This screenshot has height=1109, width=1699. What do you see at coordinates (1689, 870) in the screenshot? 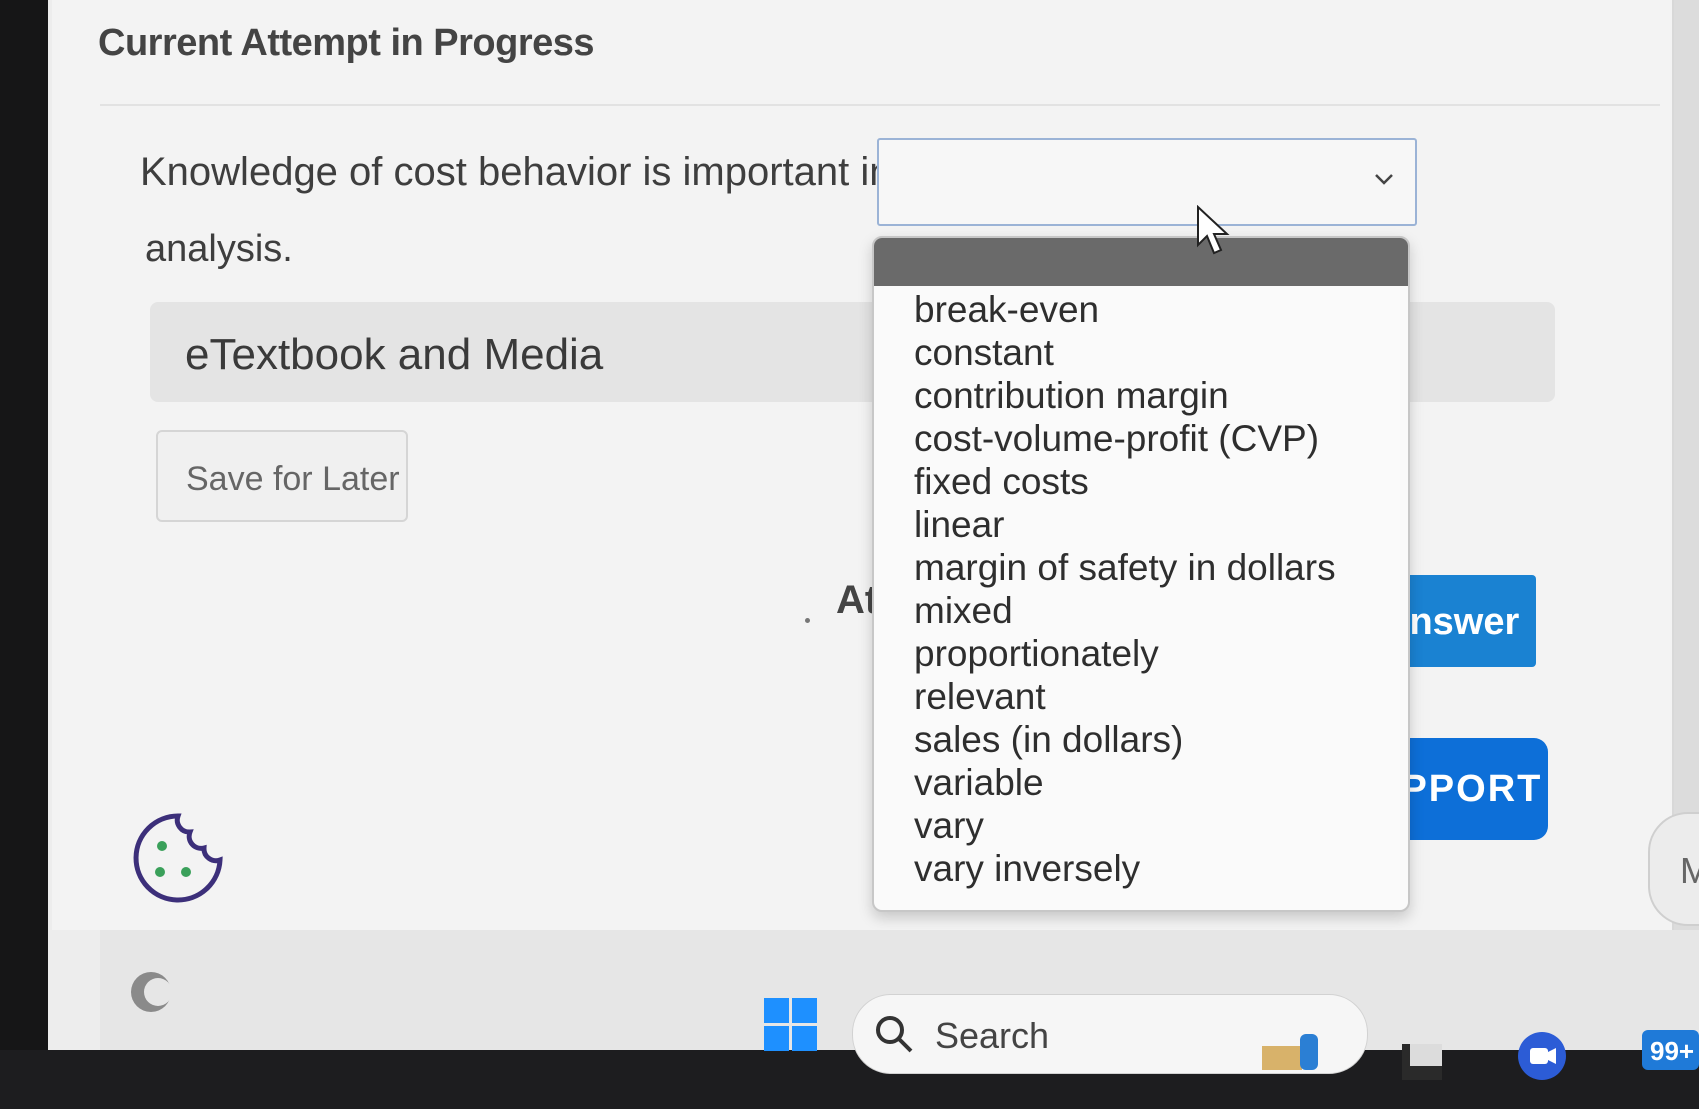
I see `side-panel-label: M` at bounding box center [1689, 870].